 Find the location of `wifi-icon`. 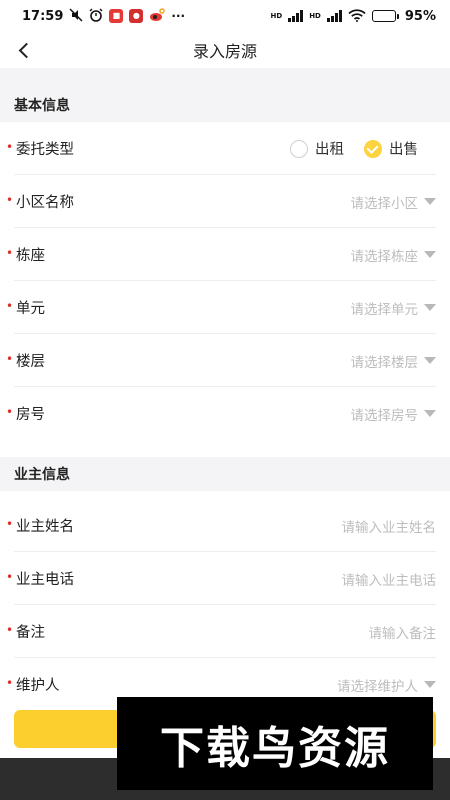

wifi-icon is located at coordinates (357, 16).